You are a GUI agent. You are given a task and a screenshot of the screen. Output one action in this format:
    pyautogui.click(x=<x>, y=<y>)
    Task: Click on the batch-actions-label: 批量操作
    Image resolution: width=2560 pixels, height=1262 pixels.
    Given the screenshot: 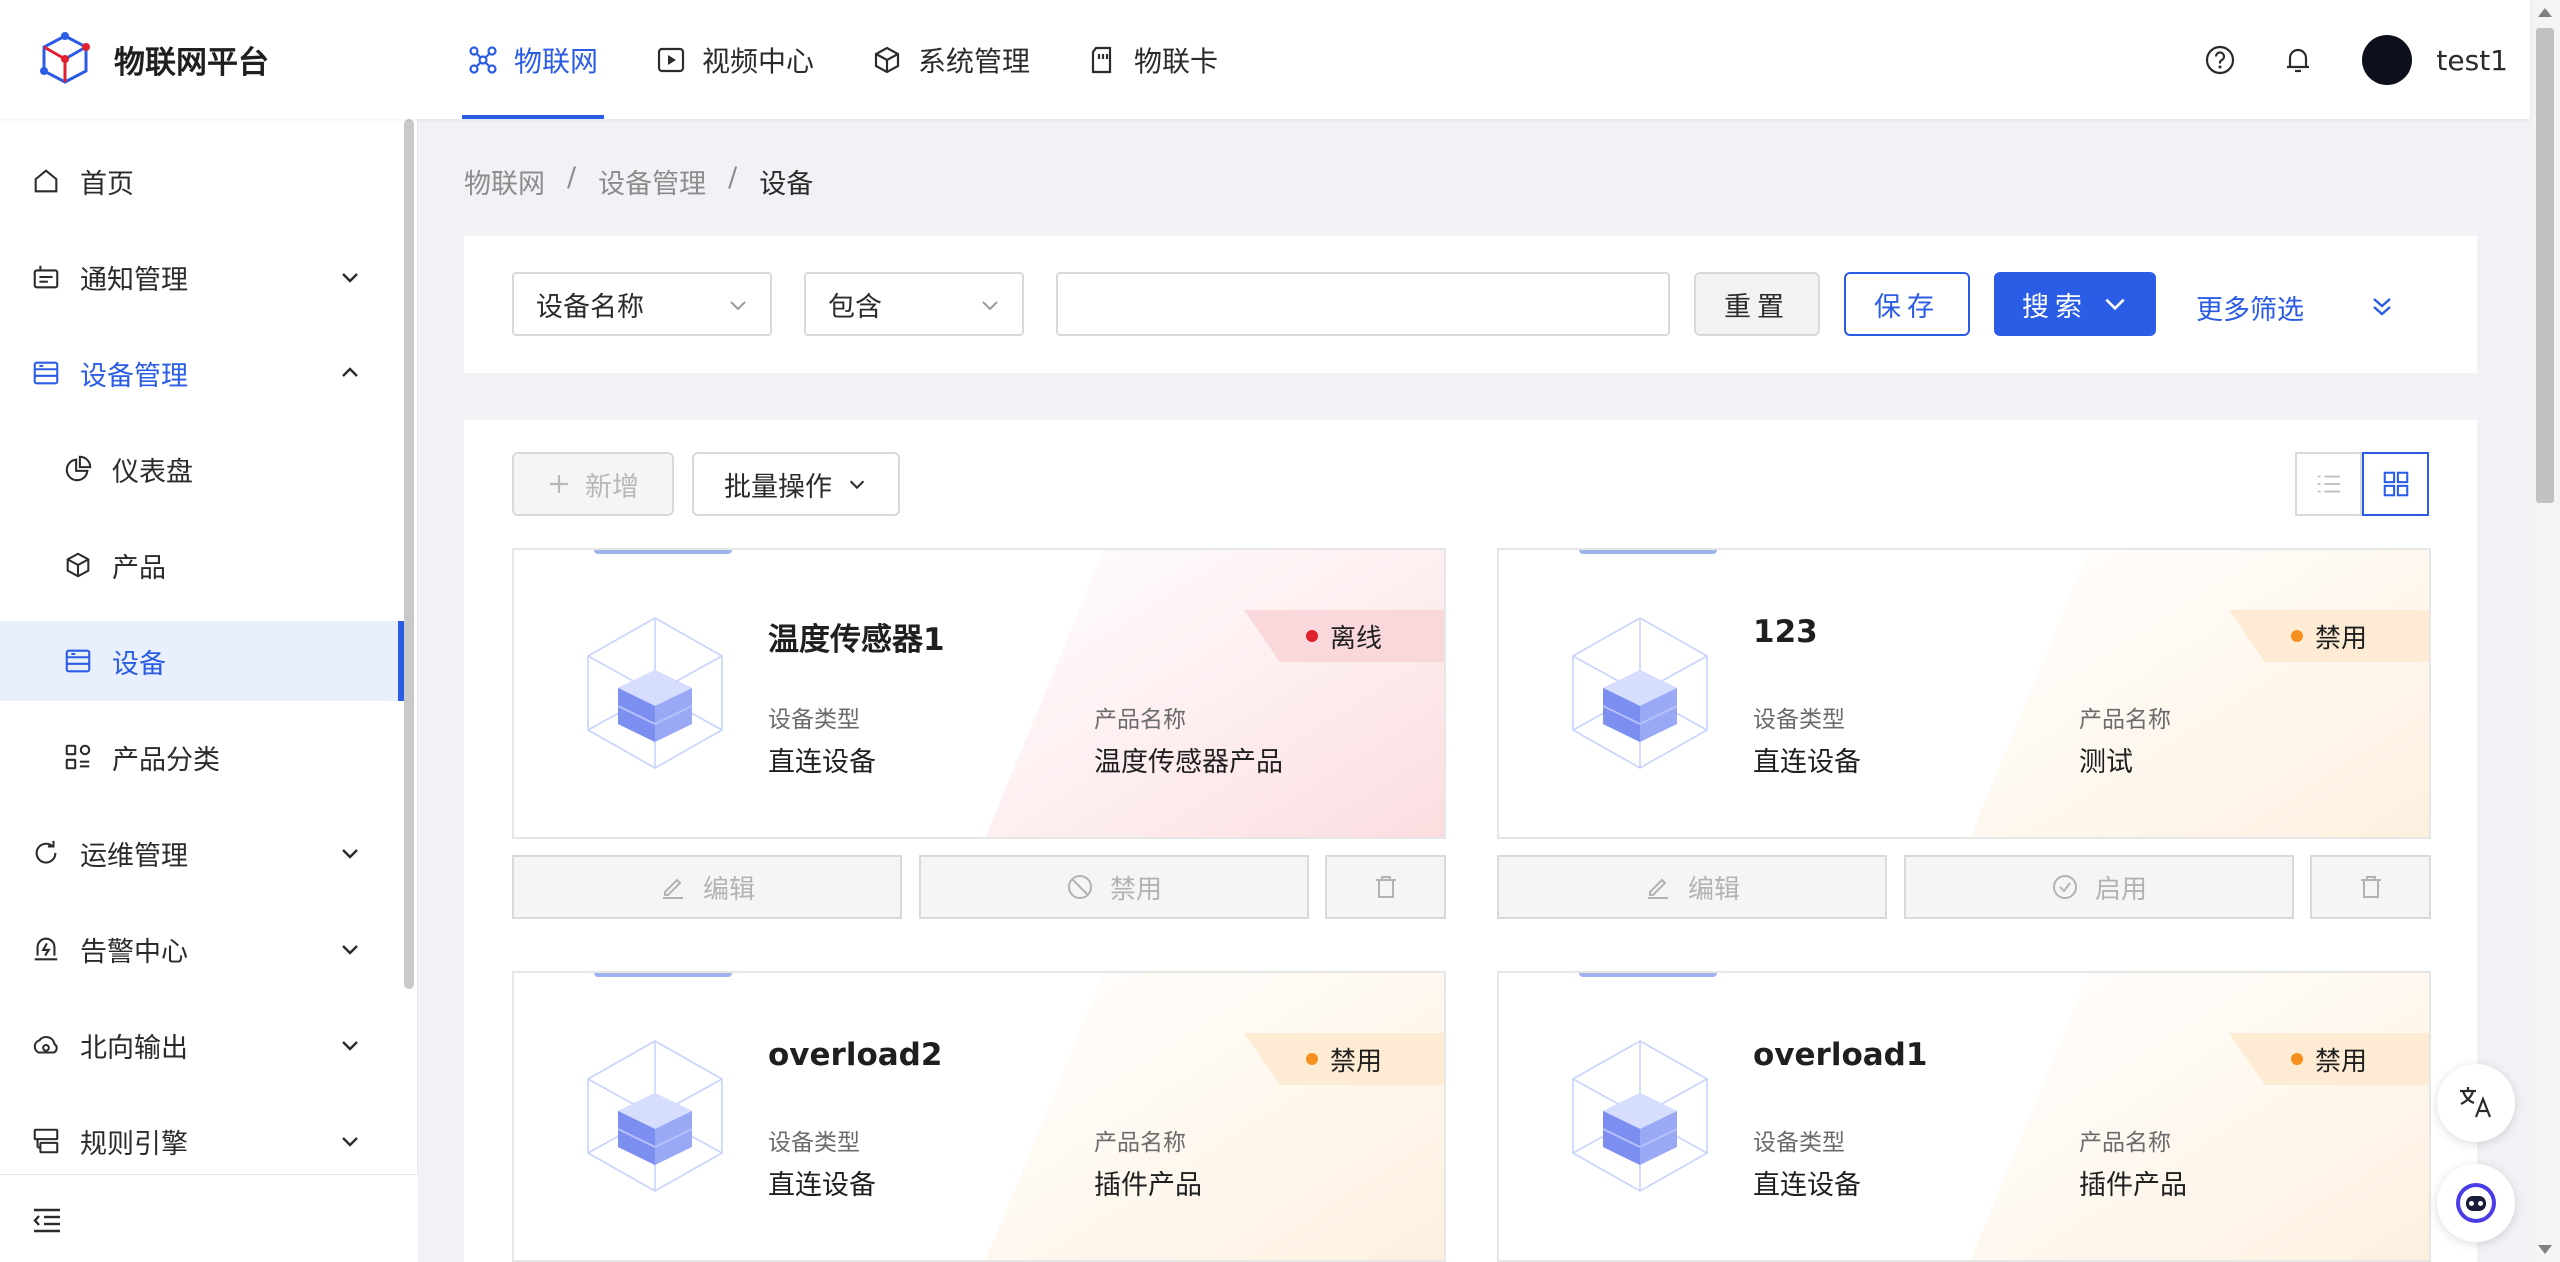 What is the action you would take?
    pyautogui.click(x=778, y=487)
    